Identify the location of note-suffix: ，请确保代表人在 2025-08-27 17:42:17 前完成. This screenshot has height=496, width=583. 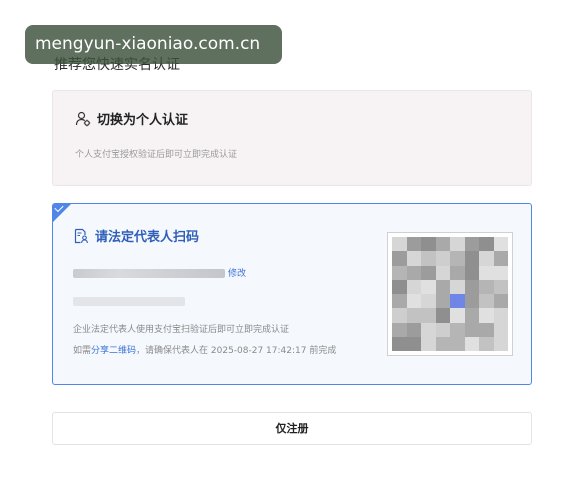
(236, 351).